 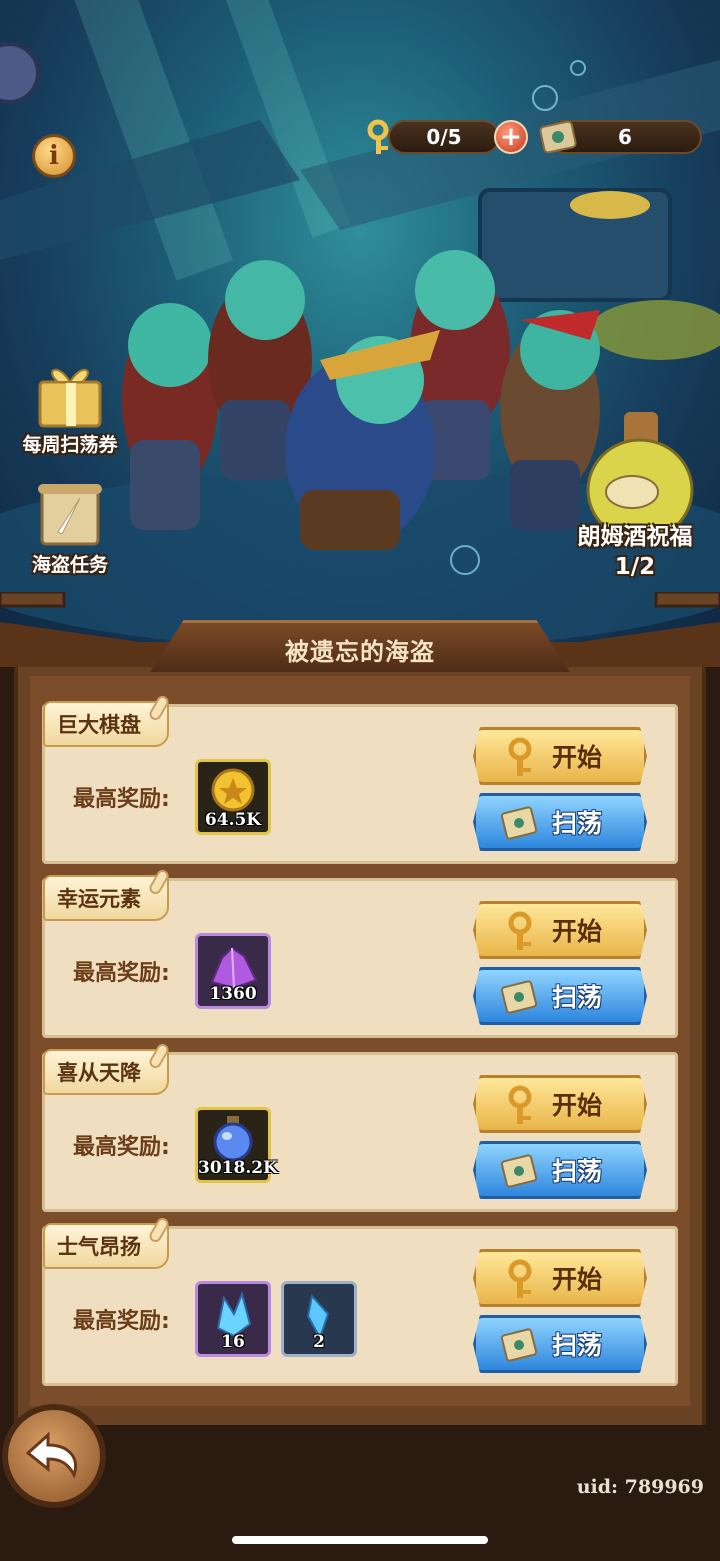 I want to click on keys-counter: 0/5, so click(x=444, y=137).